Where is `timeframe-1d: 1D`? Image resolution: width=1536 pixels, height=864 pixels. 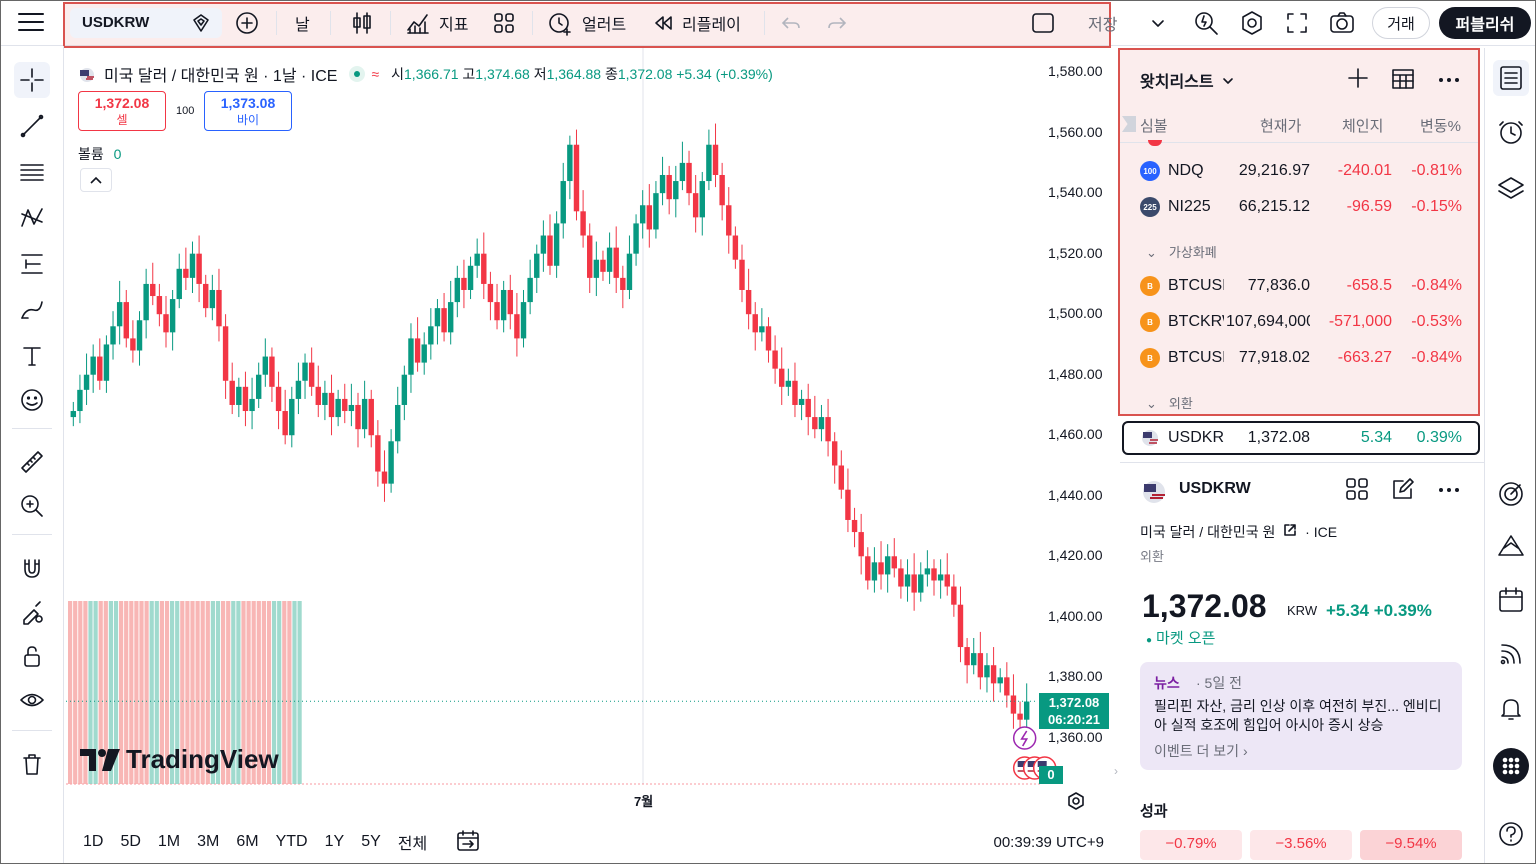 timeframe-1d: 1D is located at coordinates (93, 842).